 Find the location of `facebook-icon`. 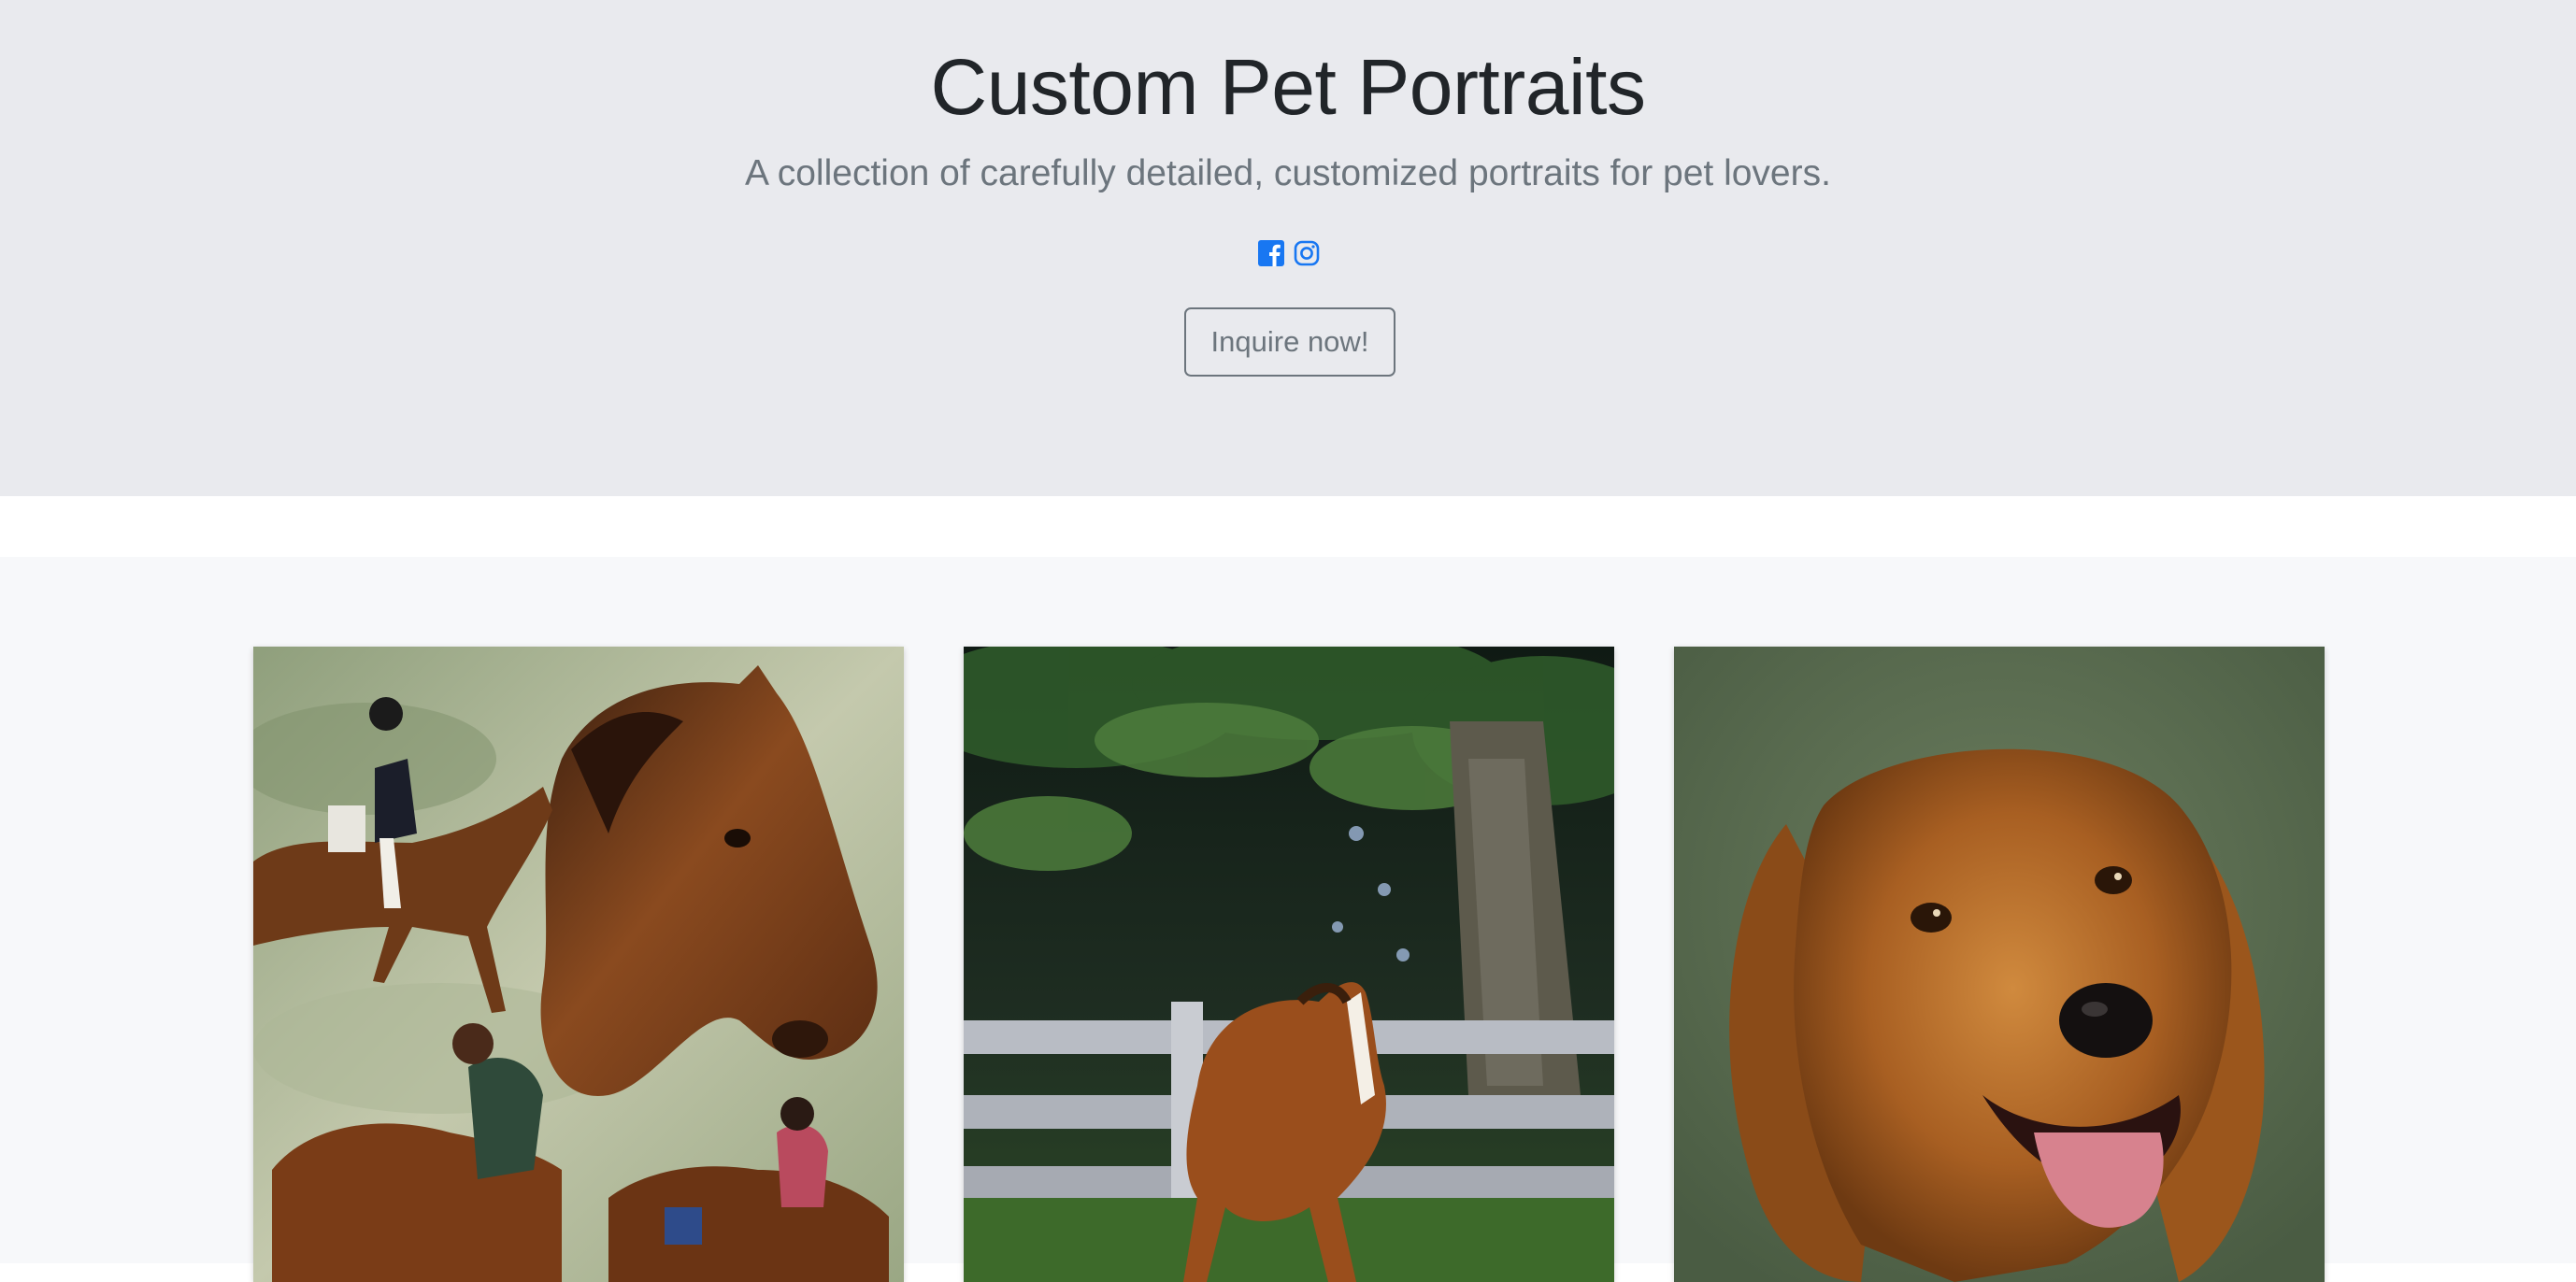

facebook-icon is located at coordinates (1271, 253).